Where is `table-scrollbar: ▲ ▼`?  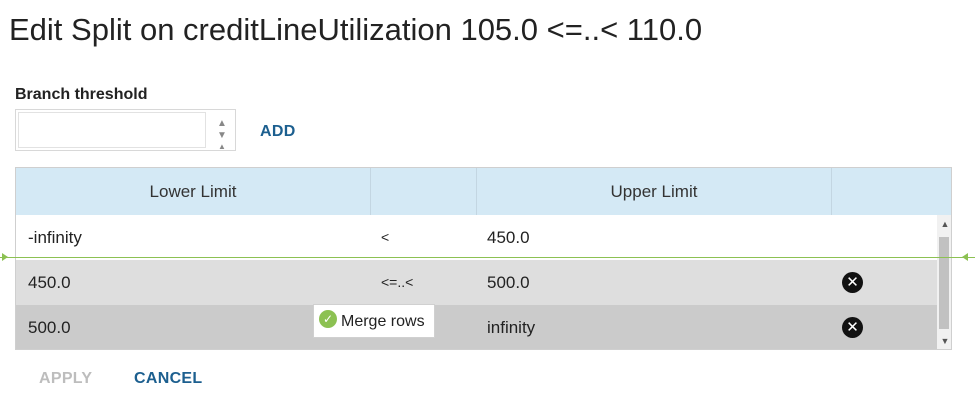
table-scrollbar: ▲ ▼ is located at coordinates (944, 282).